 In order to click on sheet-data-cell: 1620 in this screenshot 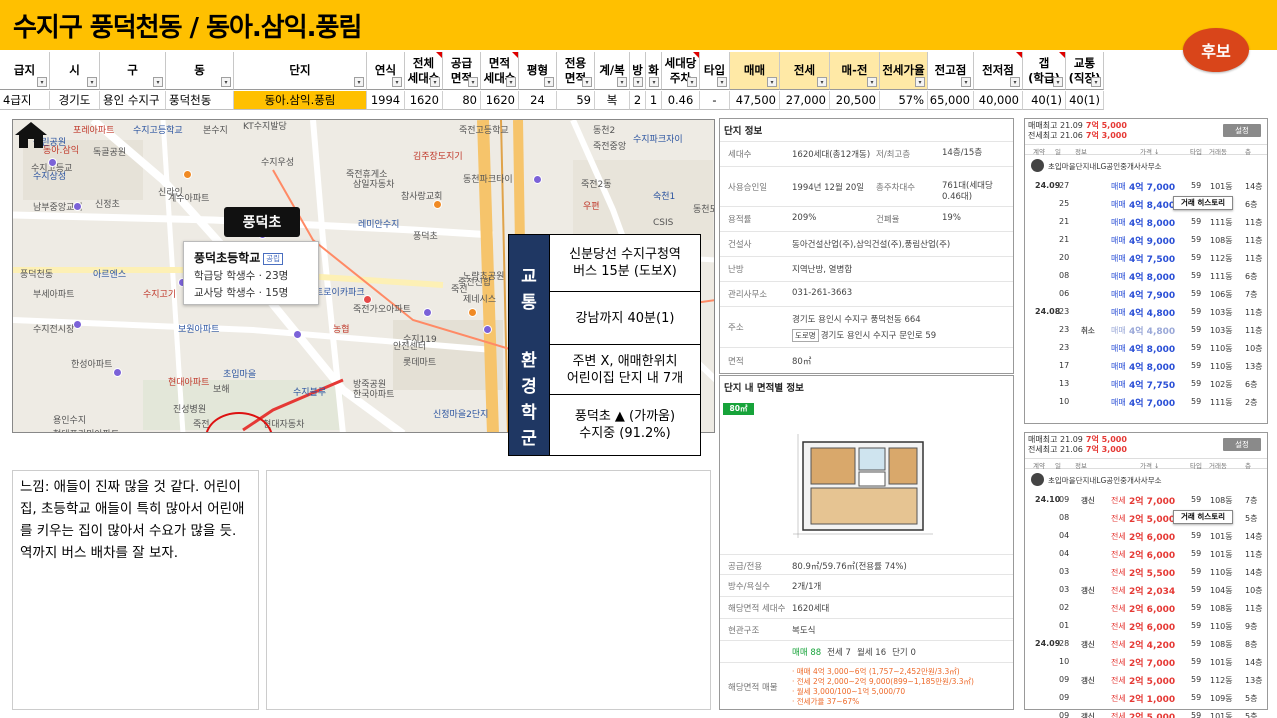, I will do `click(424, 100)`.